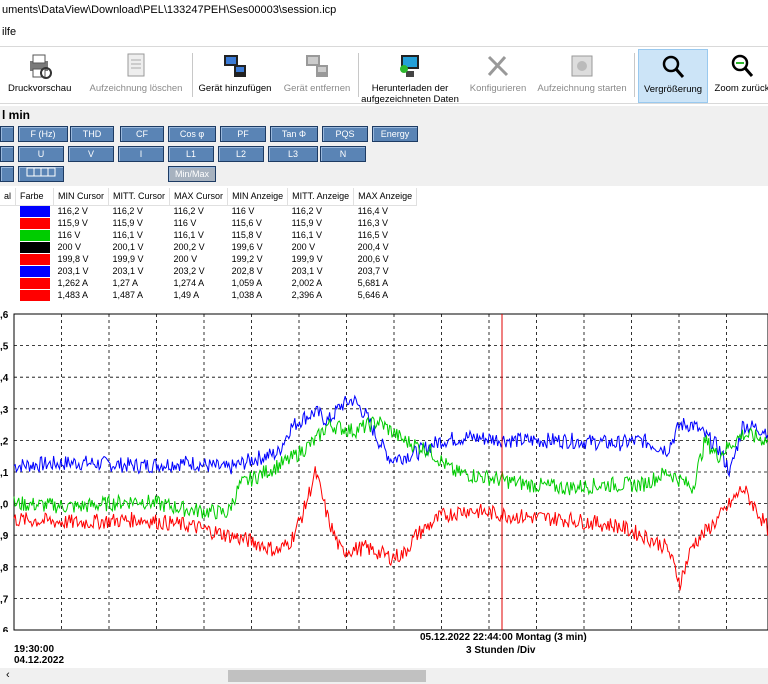 This screenshot has width=768, height=684. I want to click on param-pqs-button: PQS, so click(345, 134).